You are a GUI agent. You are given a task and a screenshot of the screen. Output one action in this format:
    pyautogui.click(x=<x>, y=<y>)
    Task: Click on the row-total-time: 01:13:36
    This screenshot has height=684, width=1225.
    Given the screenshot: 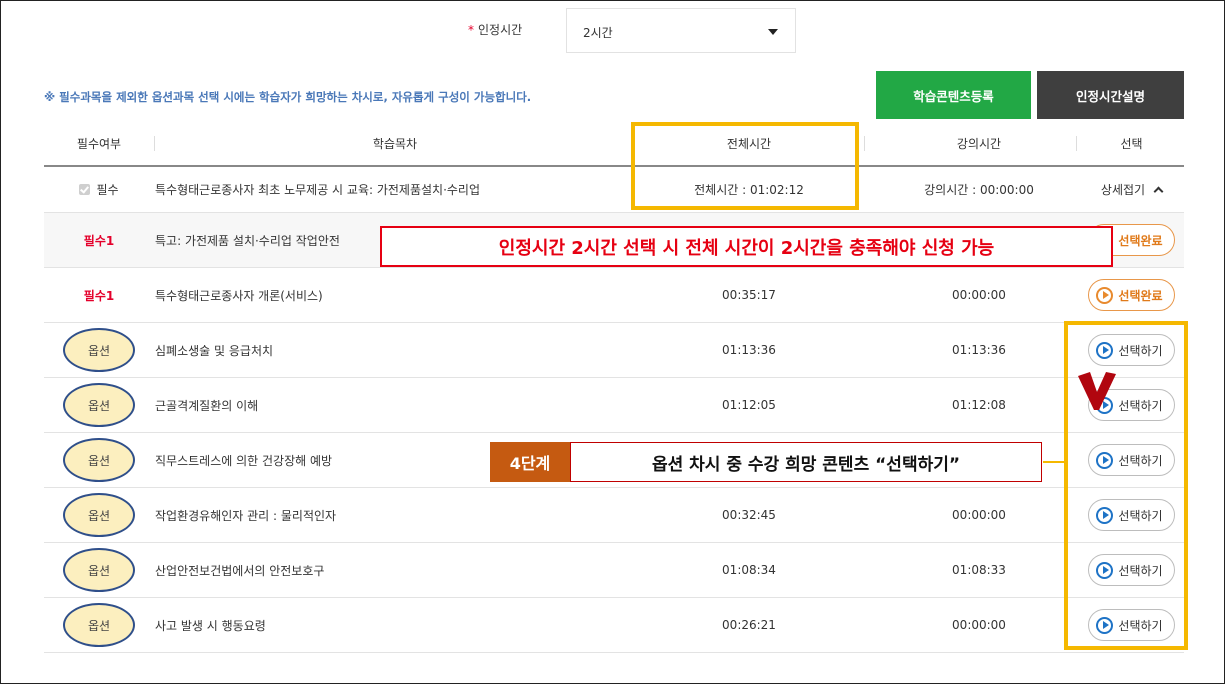 What is the action you would take?
    pyautogui.click(x=749, y=350)
    